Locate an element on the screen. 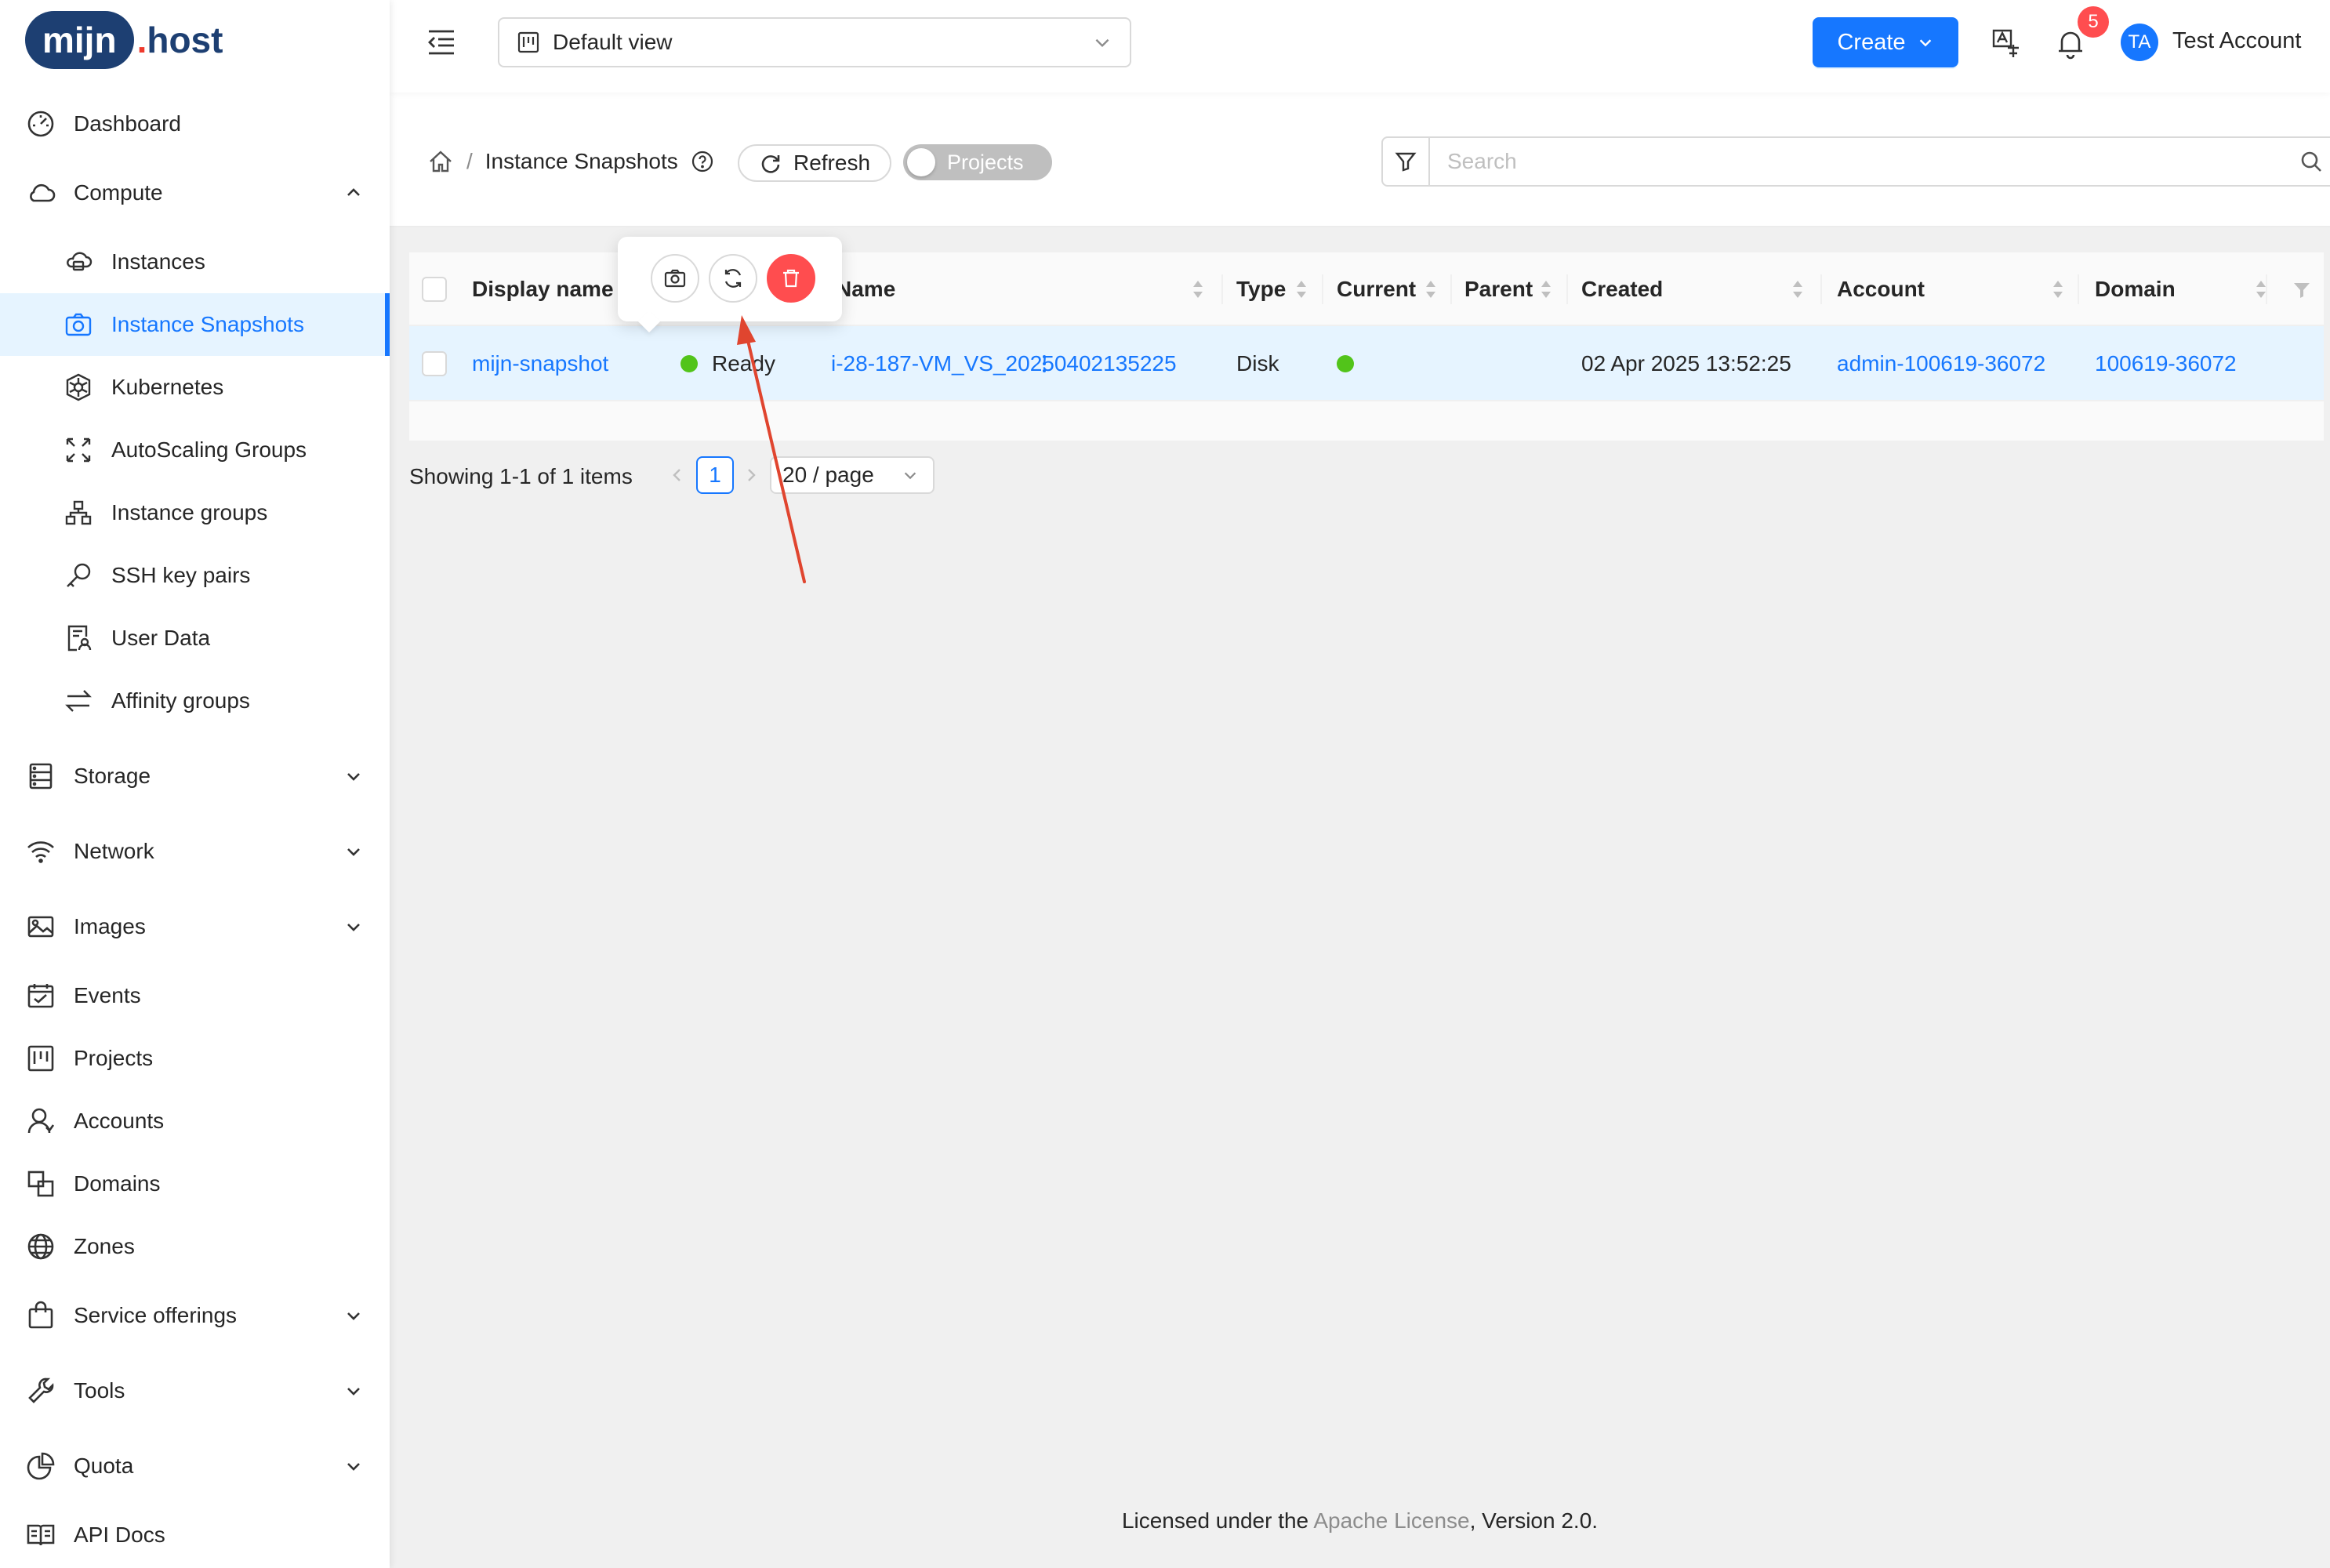 This screenshot has height=1568, width=2330. current-cell is located at coordinates (1345, 363).